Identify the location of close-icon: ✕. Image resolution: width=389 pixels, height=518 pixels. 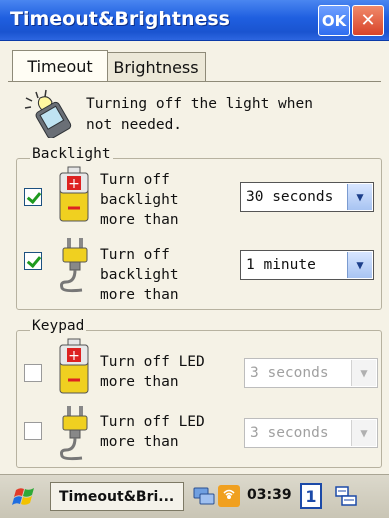
(368, 20).